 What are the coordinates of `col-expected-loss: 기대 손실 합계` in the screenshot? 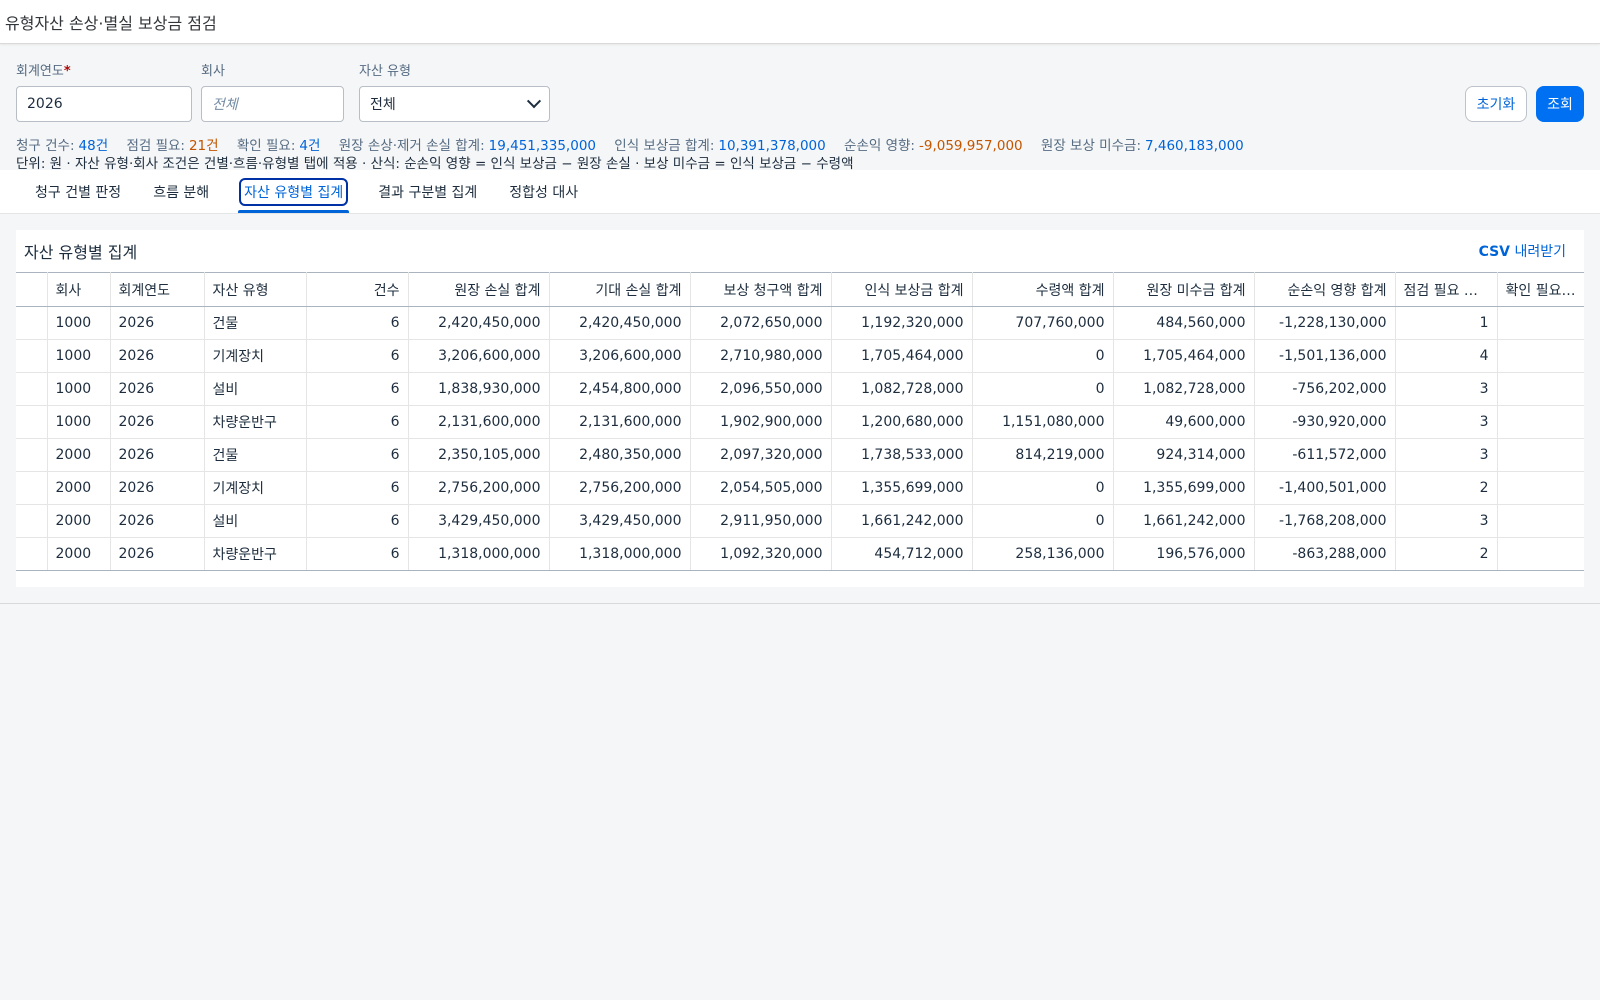 It's located at (620, 289).